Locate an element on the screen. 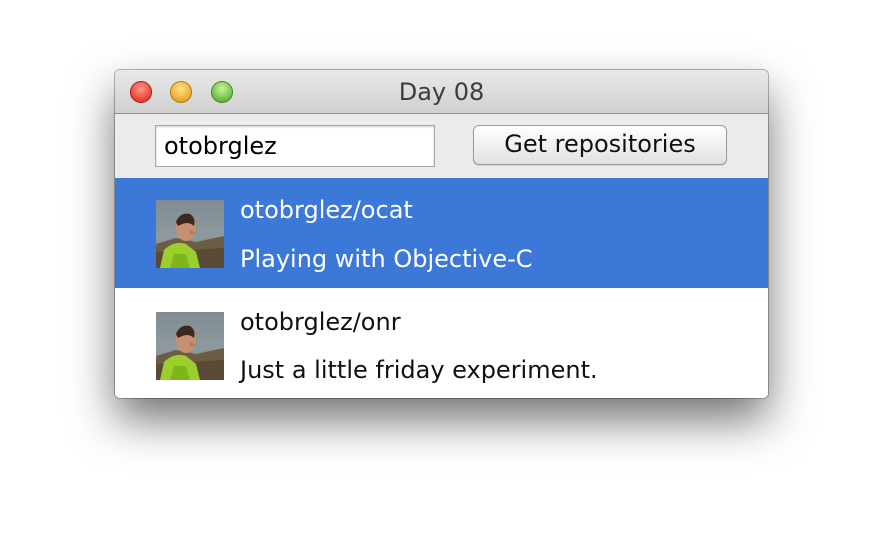  repository-description: Just a little friday experiment. is located at coordinates (419, 370).